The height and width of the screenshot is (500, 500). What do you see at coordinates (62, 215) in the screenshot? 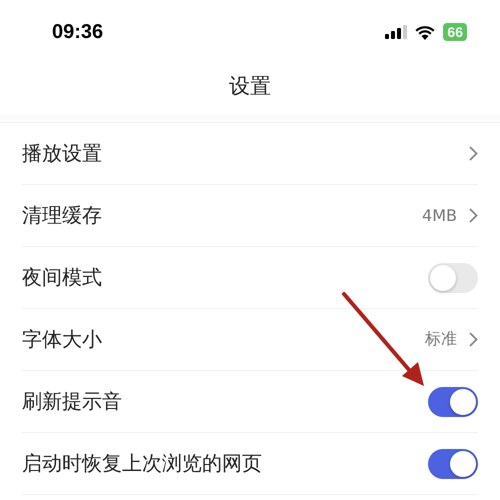
I see `row-label: 清理缓存` at bounding box center [62, 215].